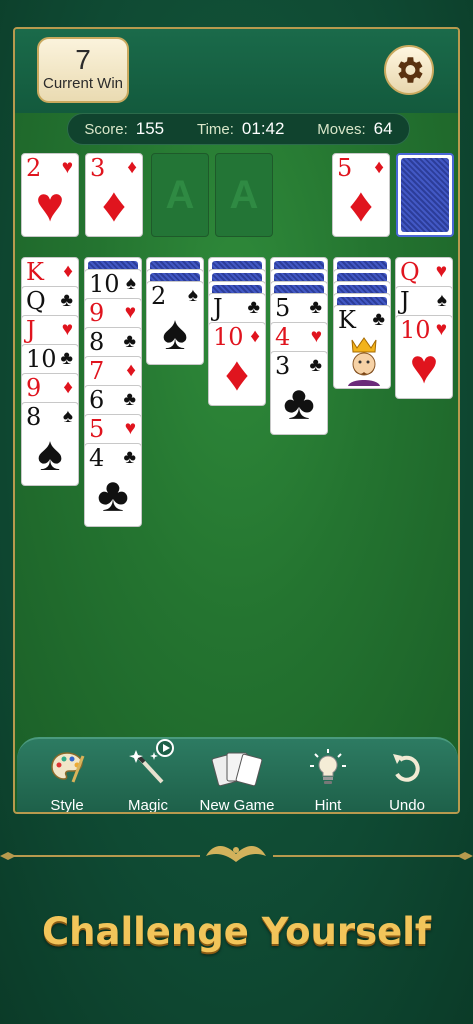 The image size is (473, 1024). I want to click on king-face-icon, so click(364, 361).